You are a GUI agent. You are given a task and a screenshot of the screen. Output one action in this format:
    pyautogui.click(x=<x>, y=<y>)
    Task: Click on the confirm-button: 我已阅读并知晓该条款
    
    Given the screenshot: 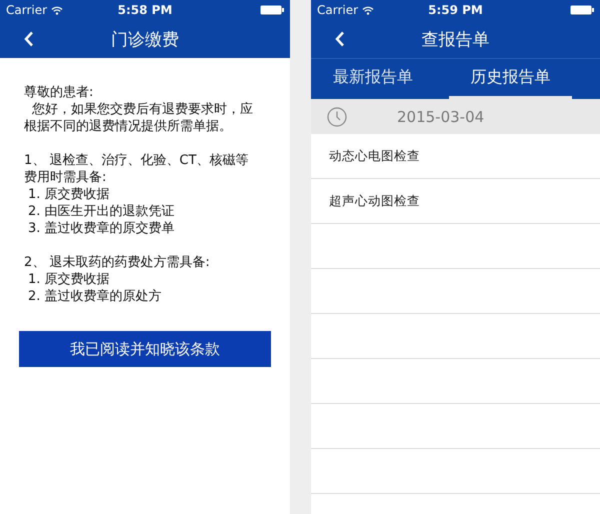 What is the action you would take?
    pyautogui.click(x=145, y=349)
    